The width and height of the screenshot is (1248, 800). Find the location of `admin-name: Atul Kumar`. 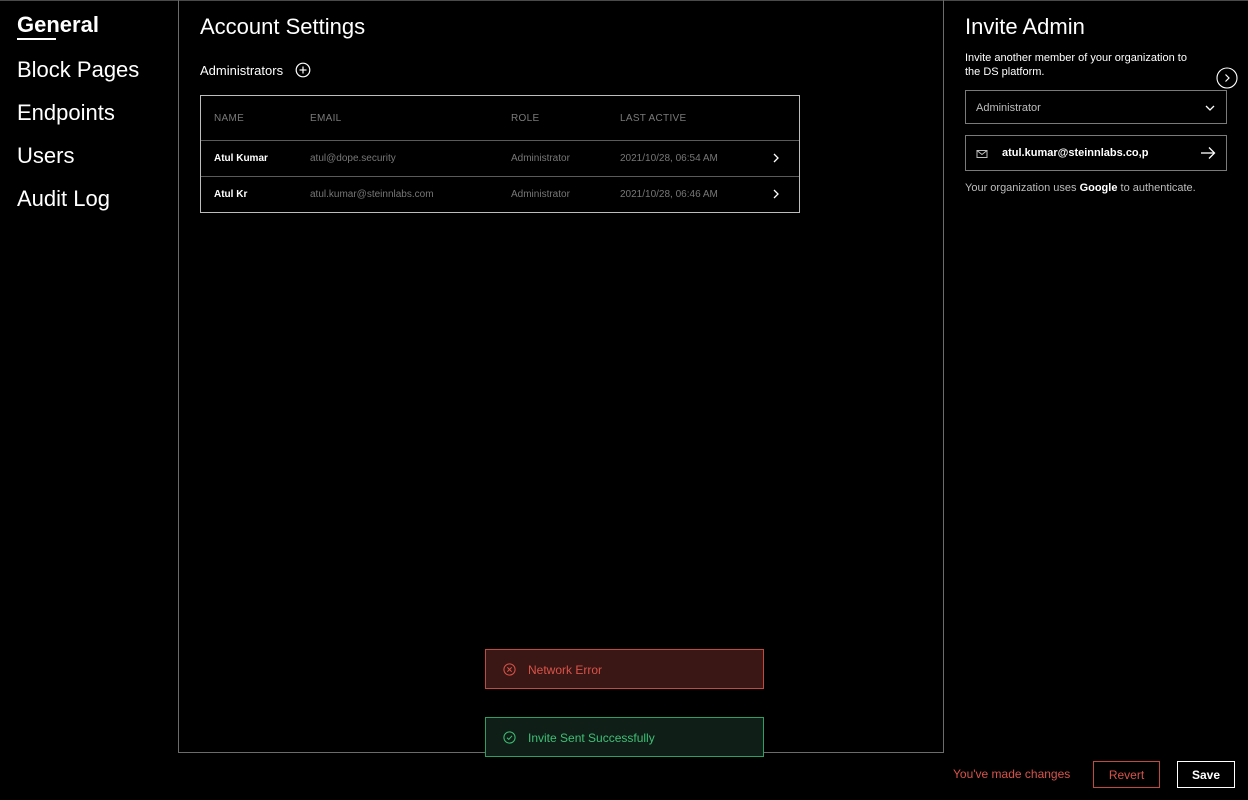

admin-name: Atul Kumar is located at coordinates (241, 158).